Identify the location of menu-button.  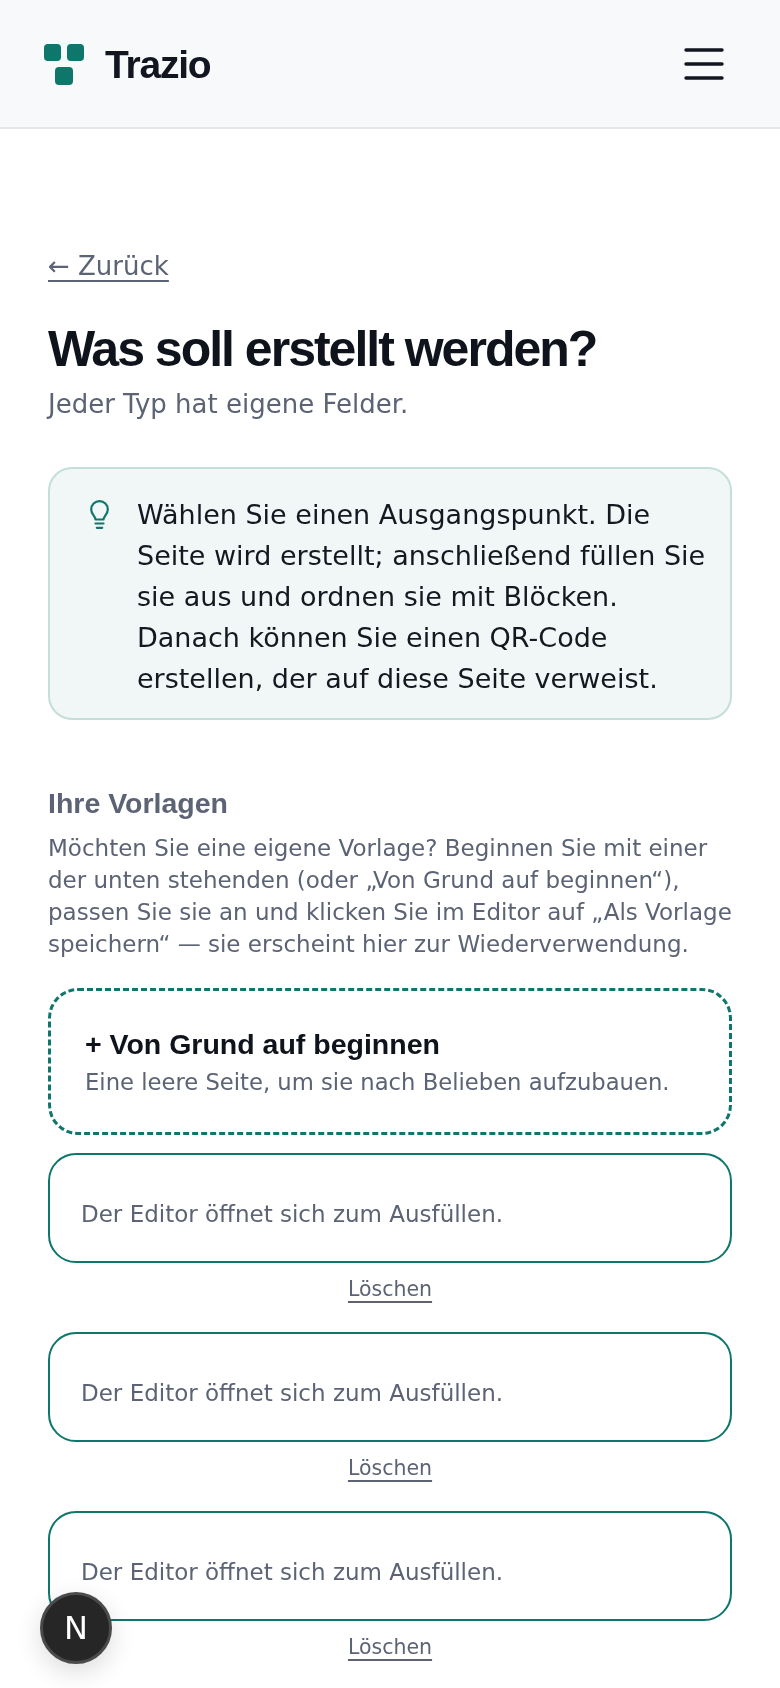
(704, 63).